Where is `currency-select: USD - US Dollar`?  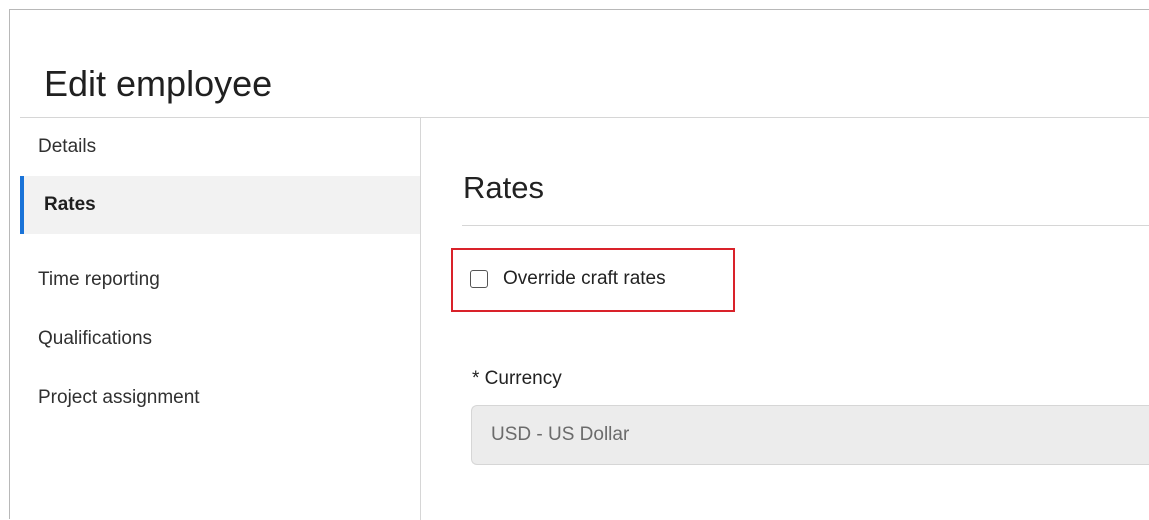 currency-select: USD - US Dollar is located at coordinates (810, 435).